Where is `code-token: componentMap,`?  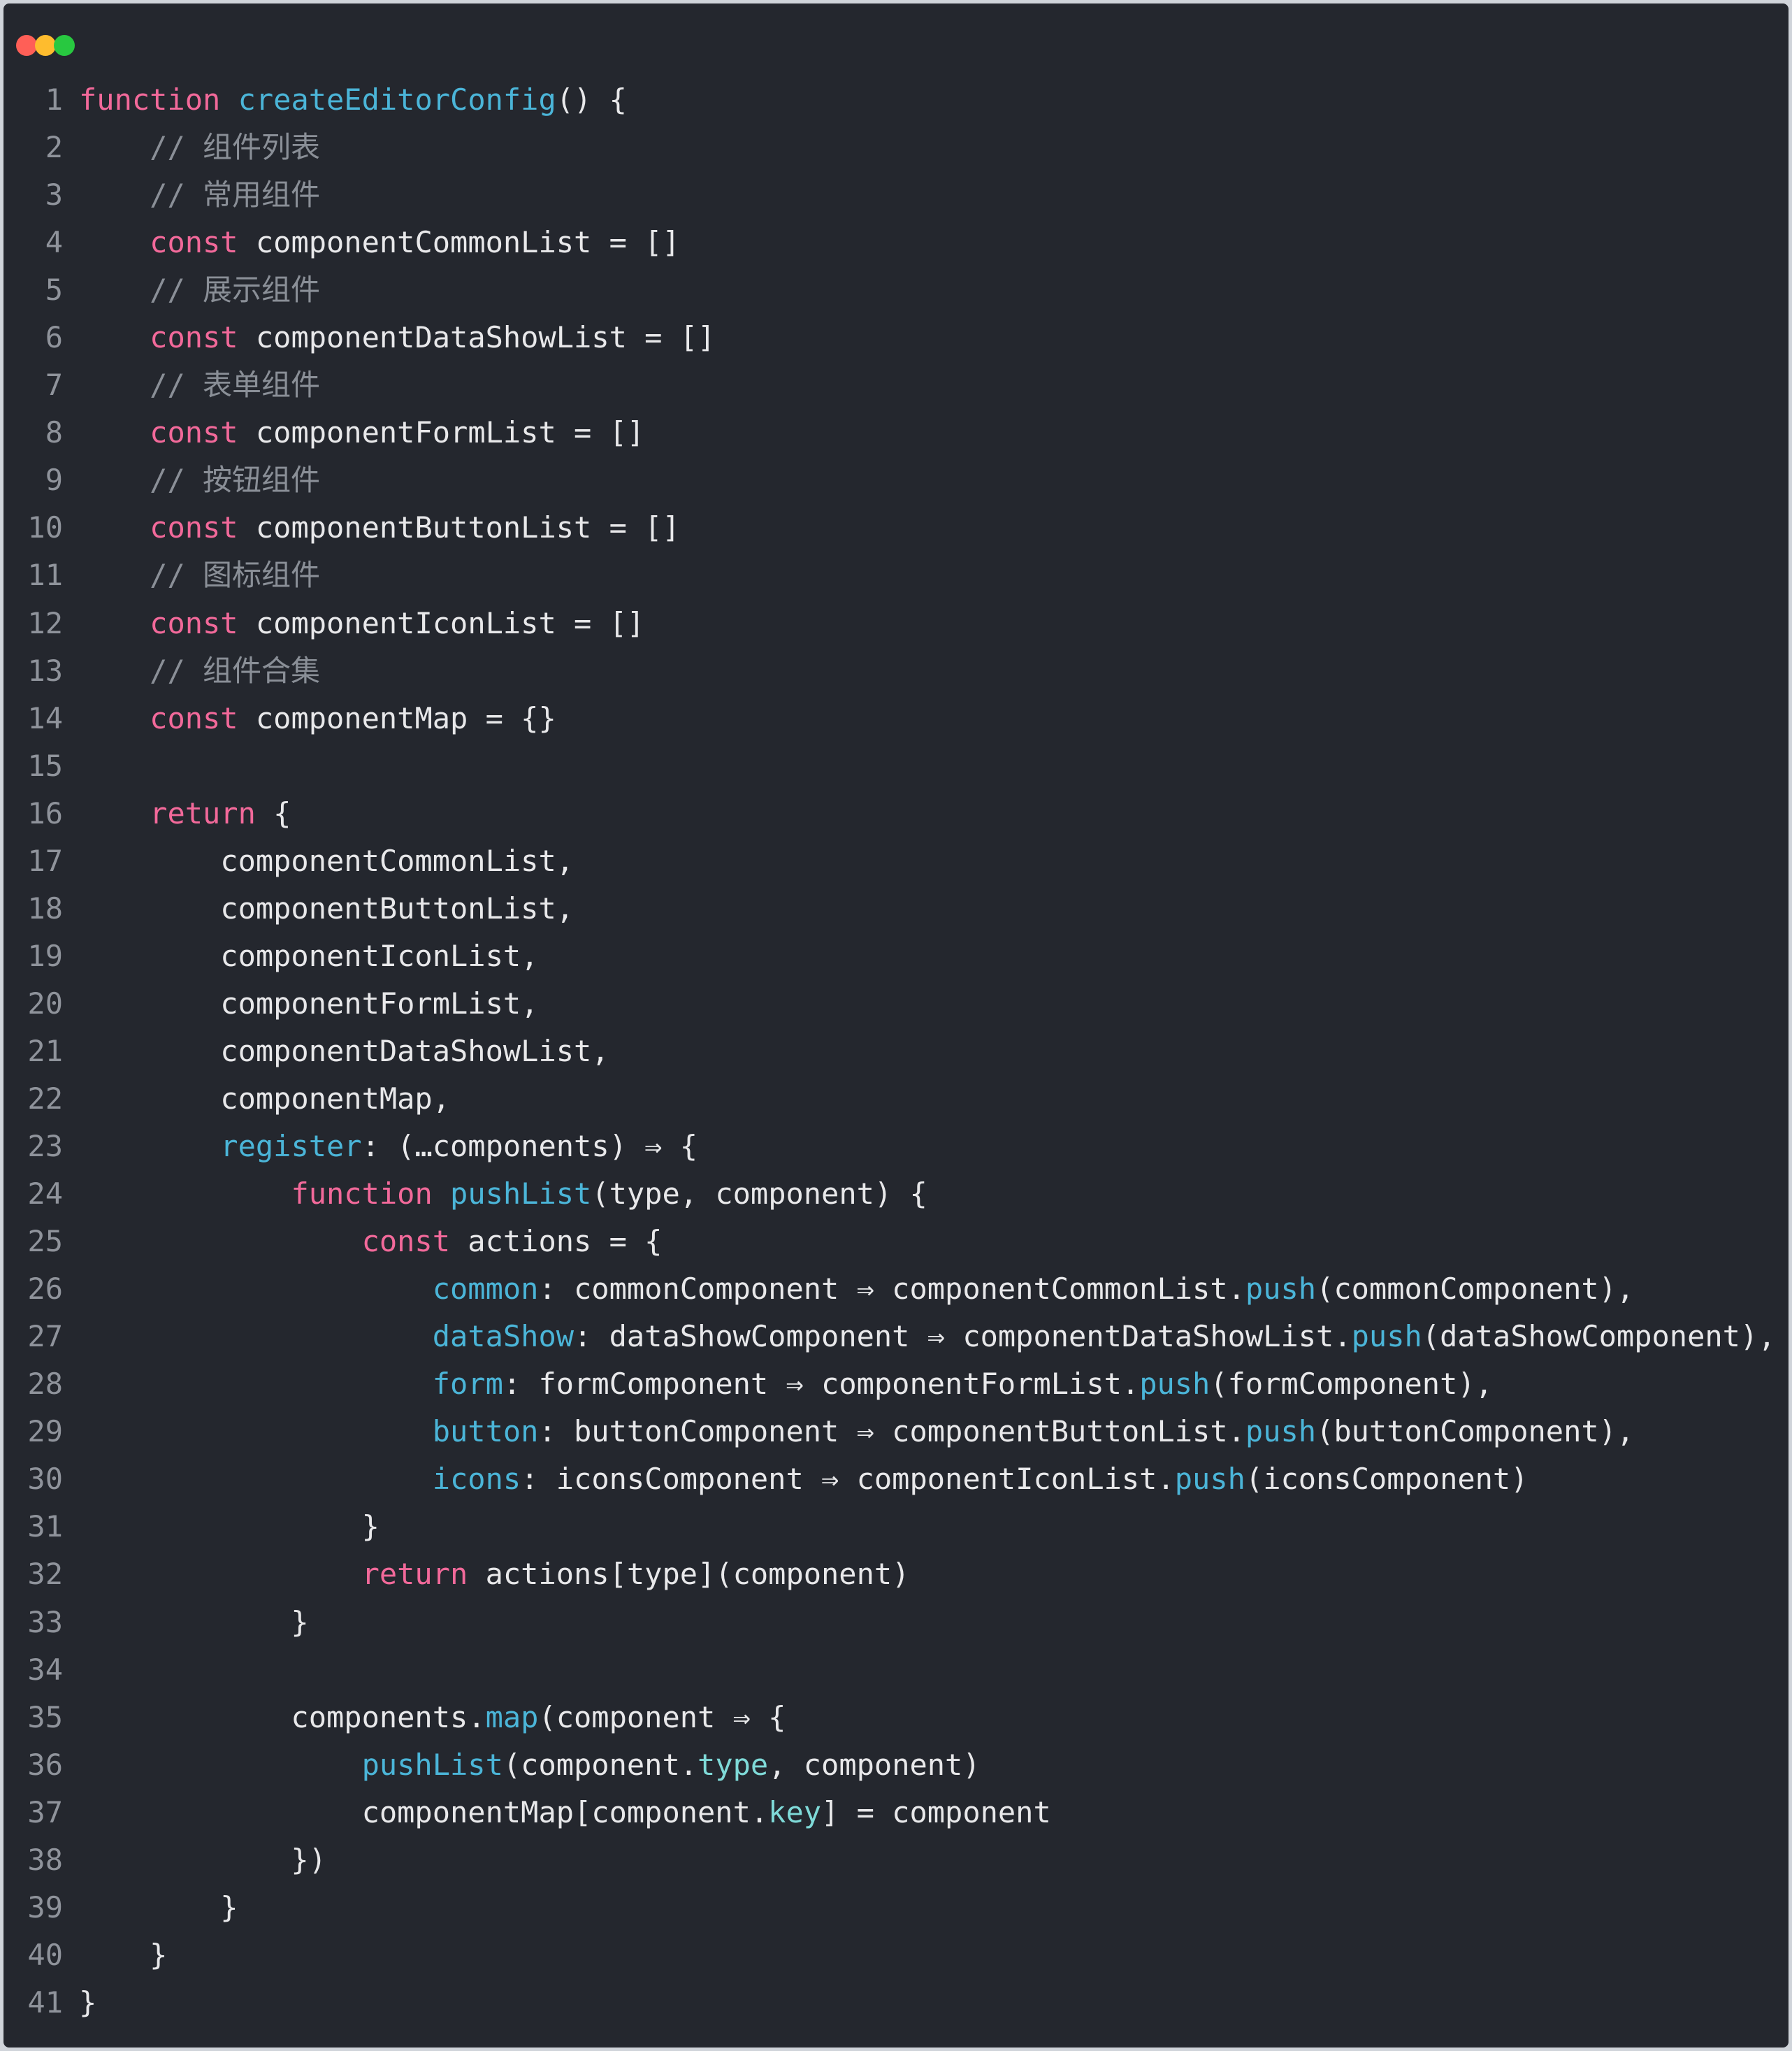
code-token: componentMap, is located at coordinates (265, 1098).